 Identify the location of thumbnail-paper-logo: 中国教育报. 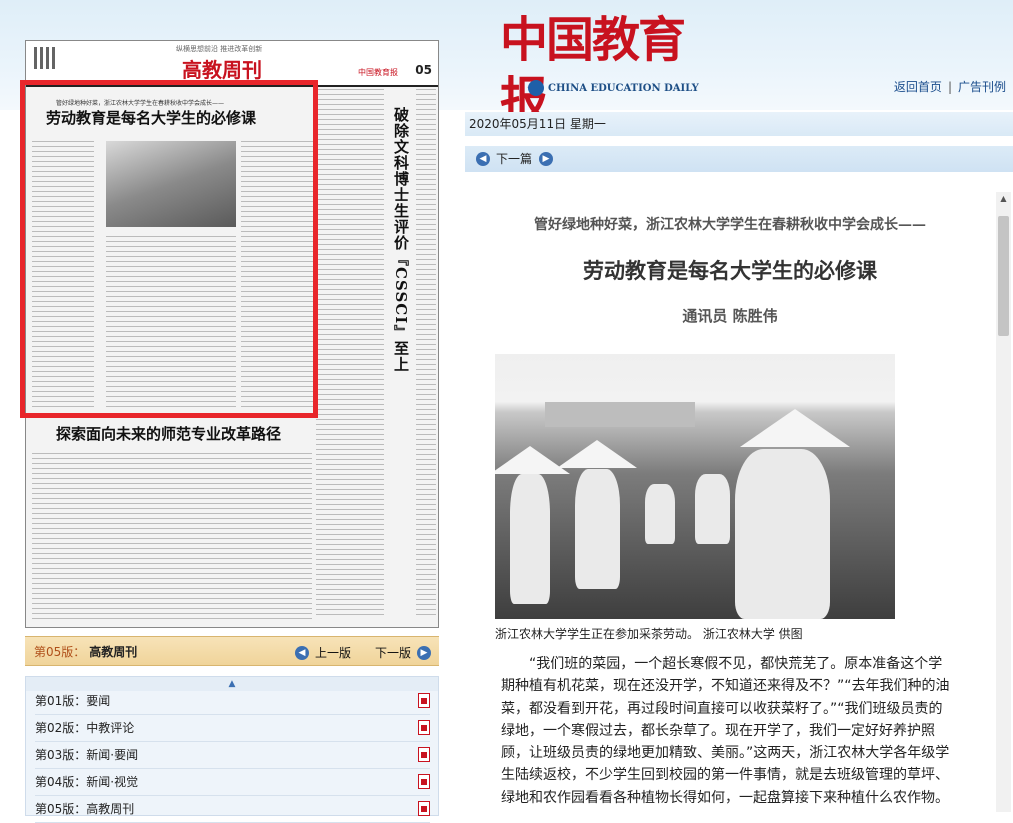
(378, 72).